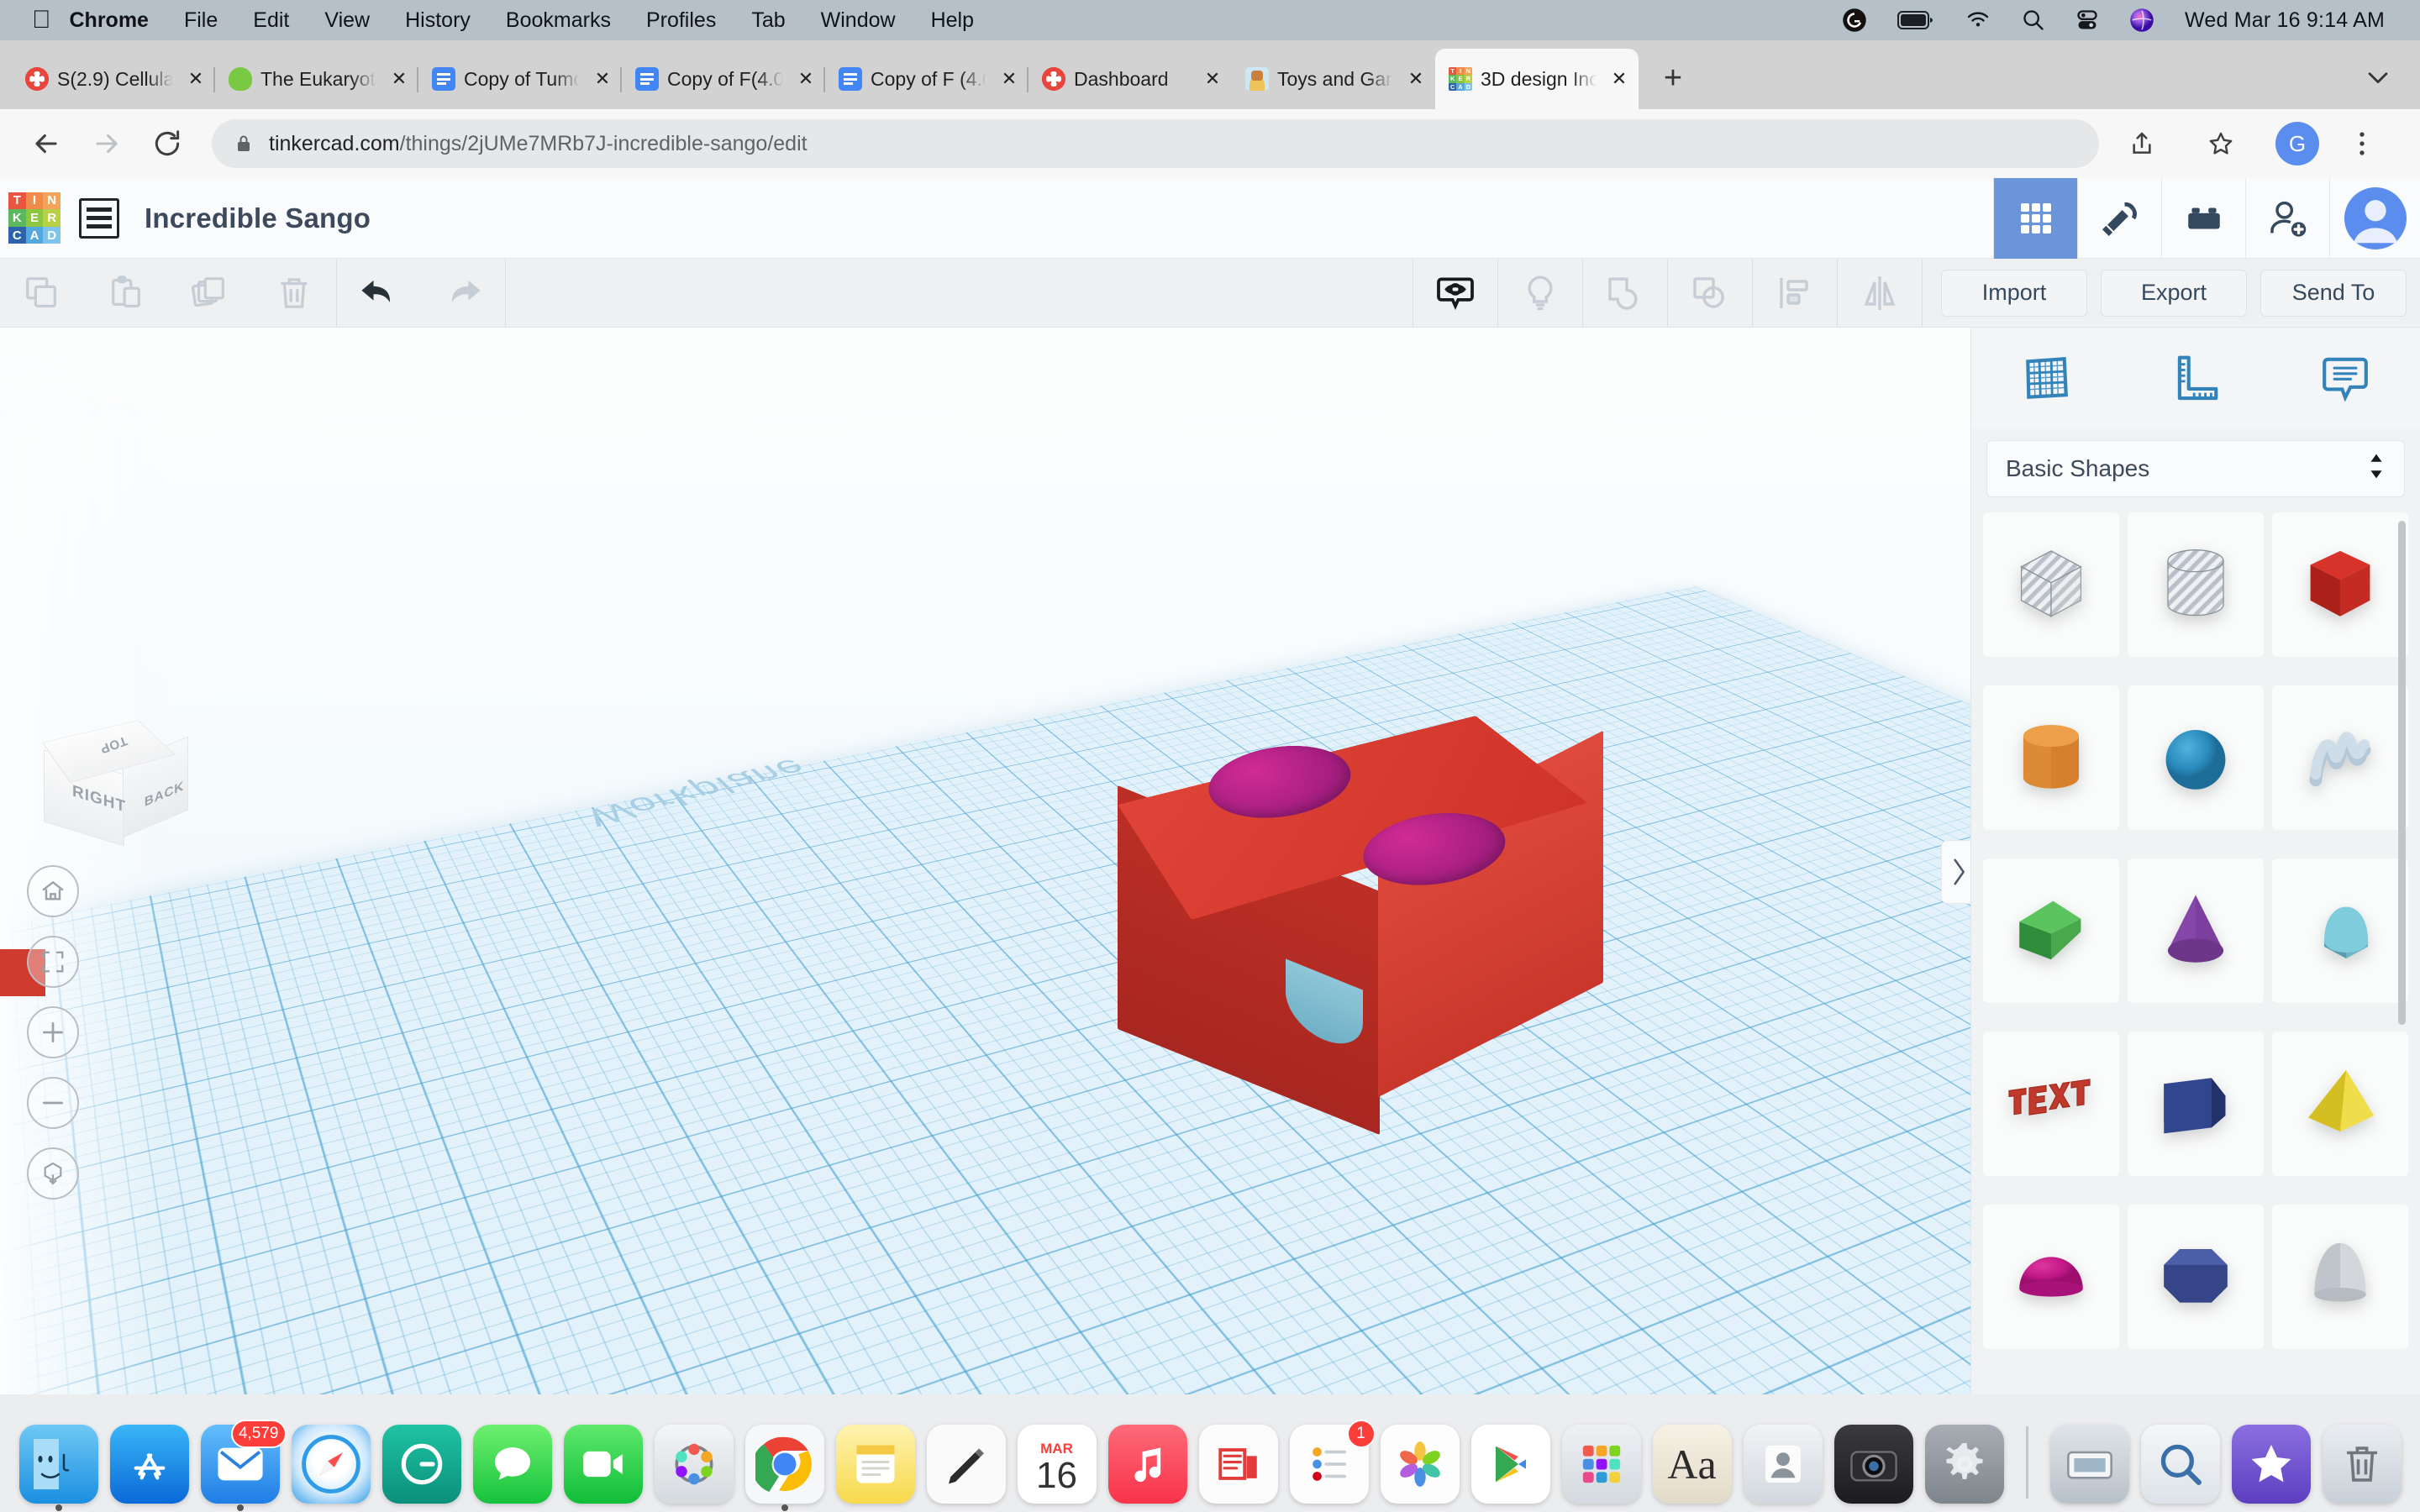 This screenshot has height=1512, width=2420. Describe the element at coordinates (1238, 1464) in the screenshot. I see `dock-item-news` at that location.